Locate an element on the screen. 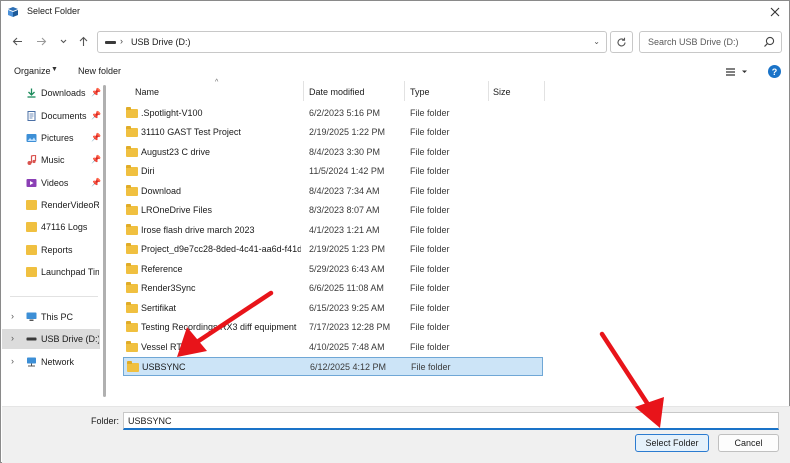 This screenshot has width=790, height=463. arrow-up-icon is located at coordinates (83, 41).